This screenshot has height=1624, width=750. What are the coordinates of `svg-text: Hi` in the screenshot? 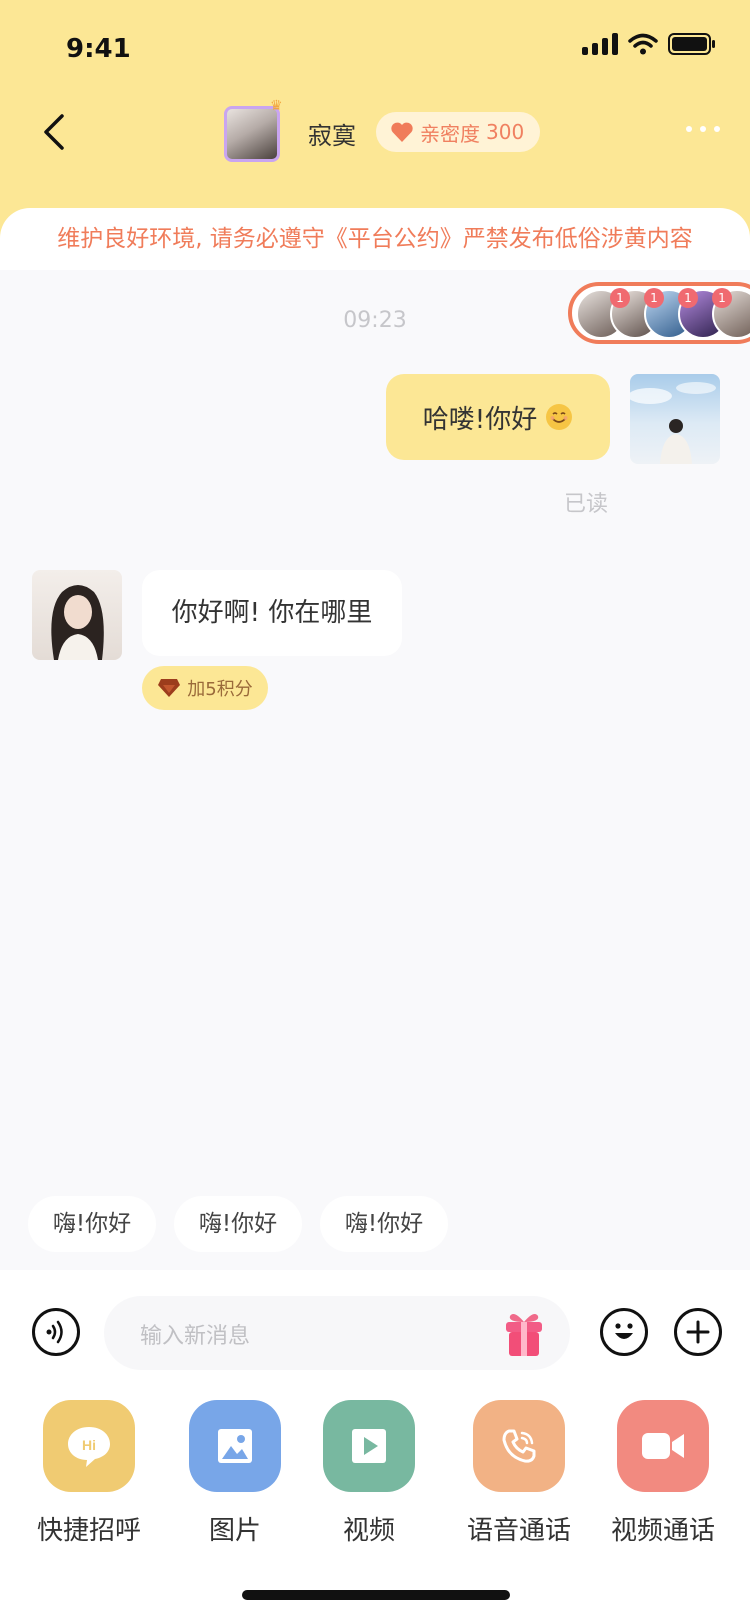 It's located at (89, 1445).